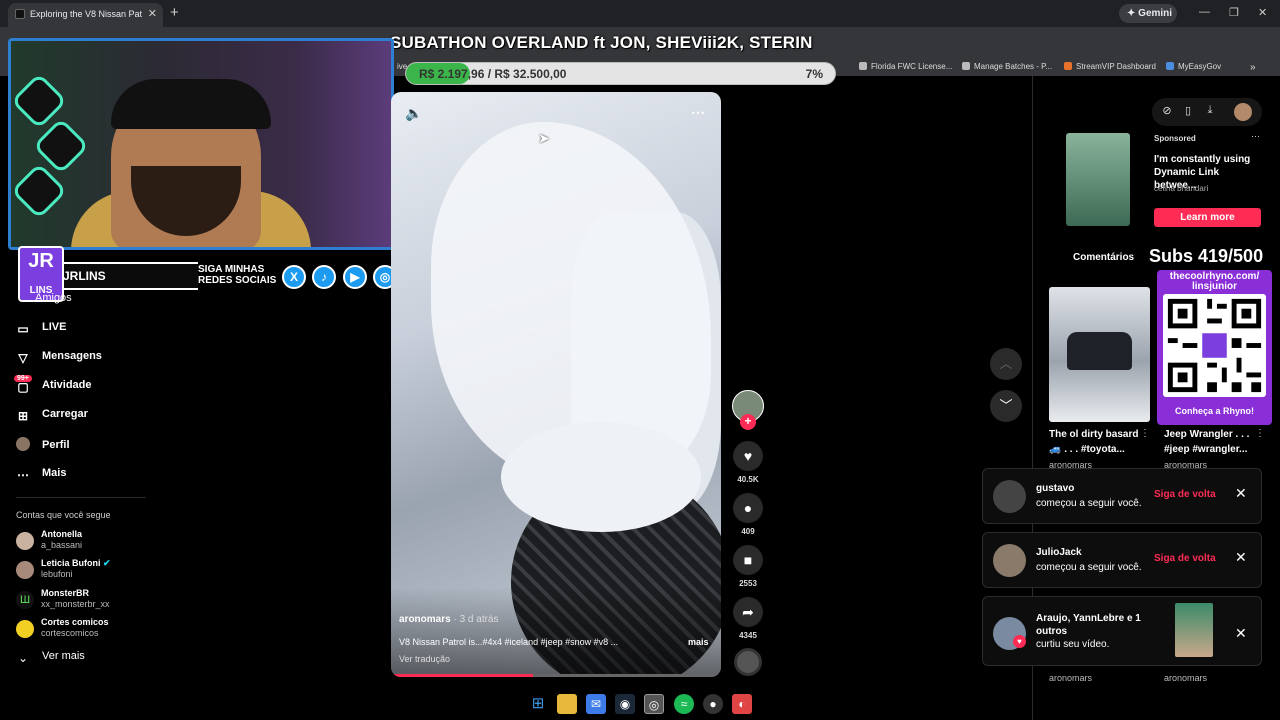 The image size is (1280, 720). What do you see at coordinates (449, 619) in the screenshot?
I see `video-author: aronomars · 3 d atrás` at bounding box center [449, 619].